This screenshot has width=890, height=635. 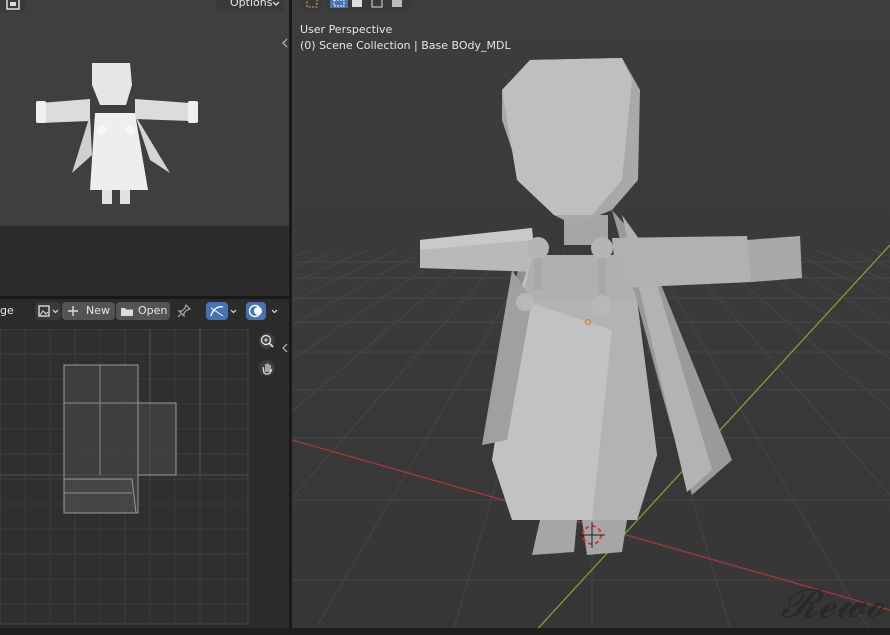 I want to click on uv-sync-icon, so click(x=217, y=311).